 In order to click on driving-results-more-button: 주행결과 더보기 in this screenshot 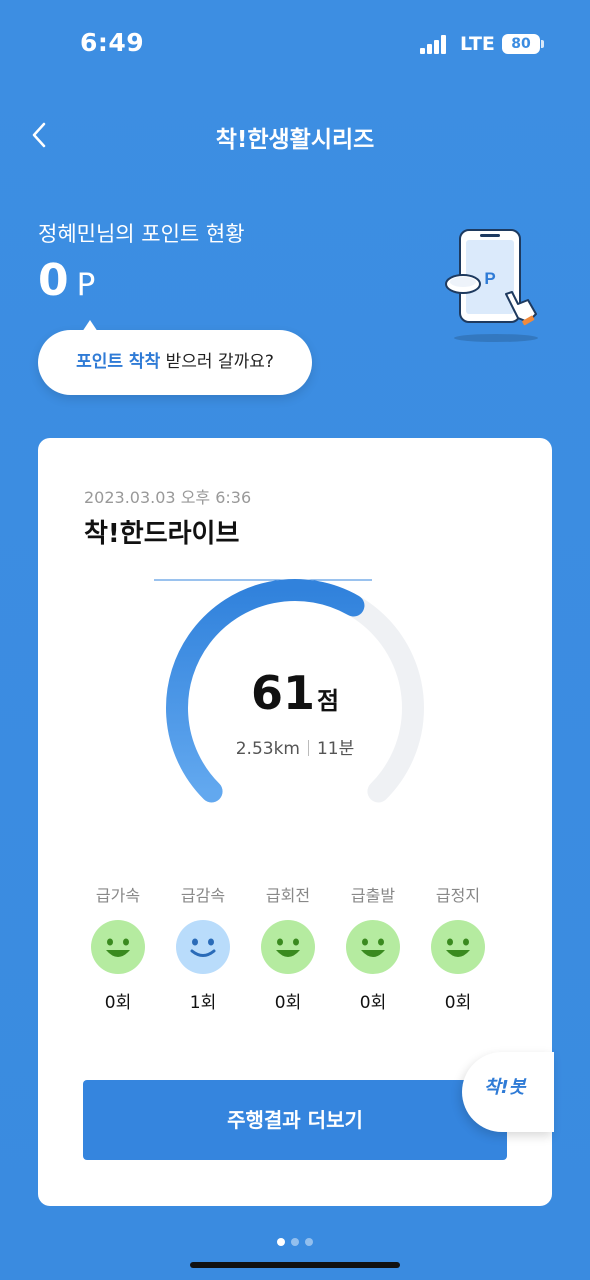, I will do `click(295, 1120)`.